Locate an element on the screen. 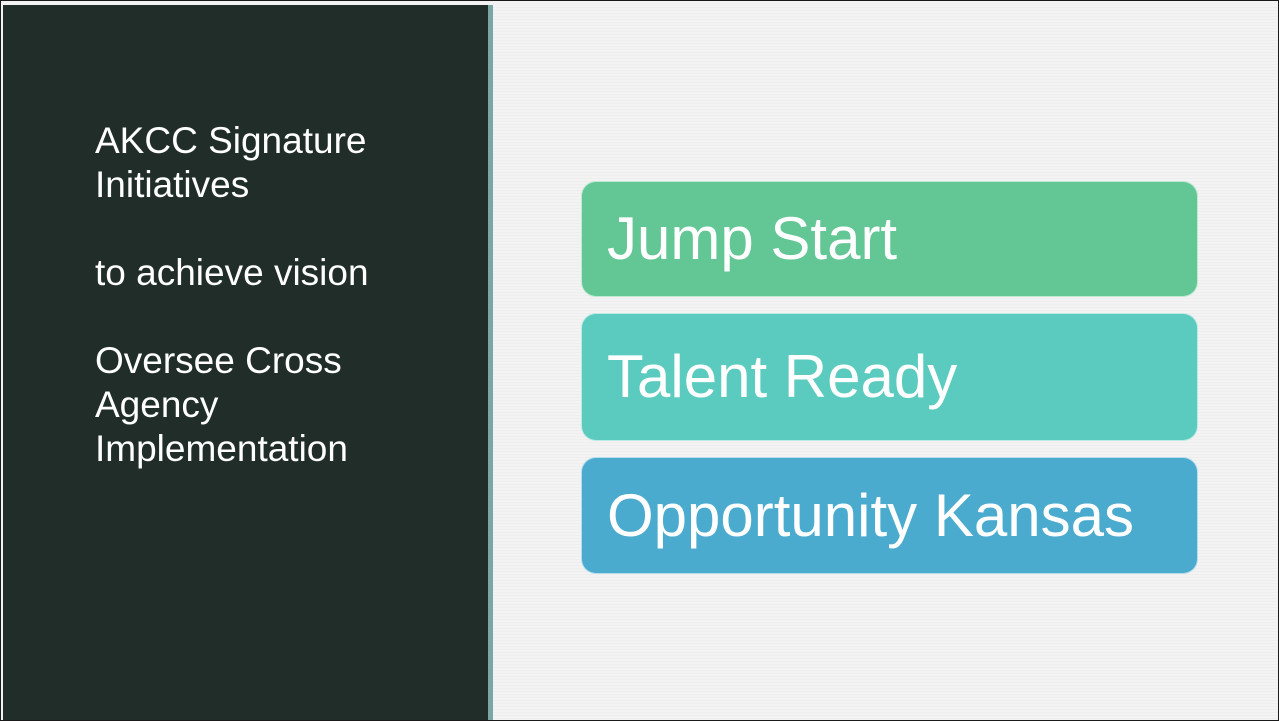  initiative-box-jump-start: Jump Start is located at coordinates (889, 239).